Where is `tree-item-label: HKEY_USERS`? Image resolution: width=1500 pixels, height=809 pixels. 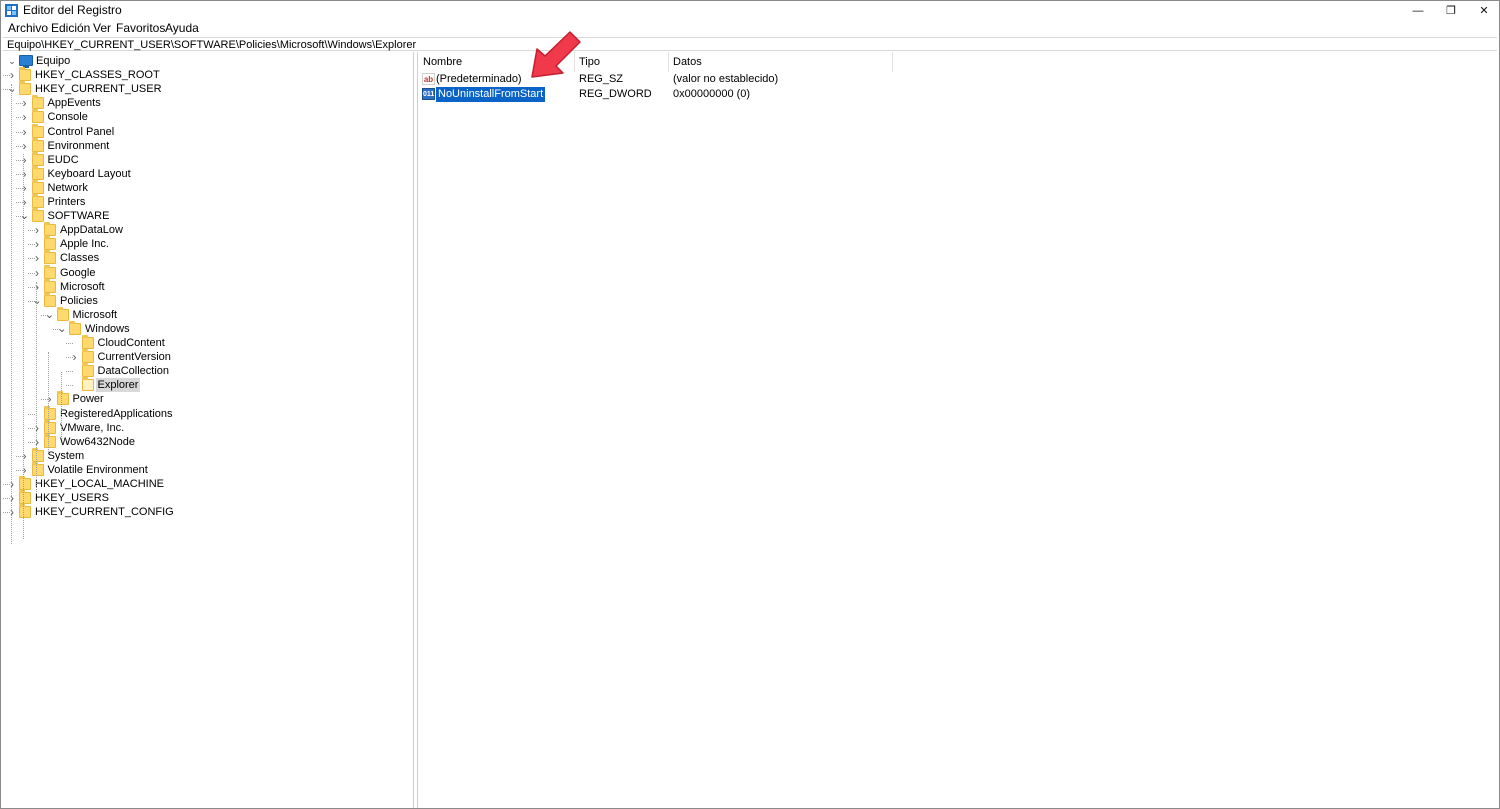 tree-item-label: HKEY_USERS is located at coordinates (72, 498).